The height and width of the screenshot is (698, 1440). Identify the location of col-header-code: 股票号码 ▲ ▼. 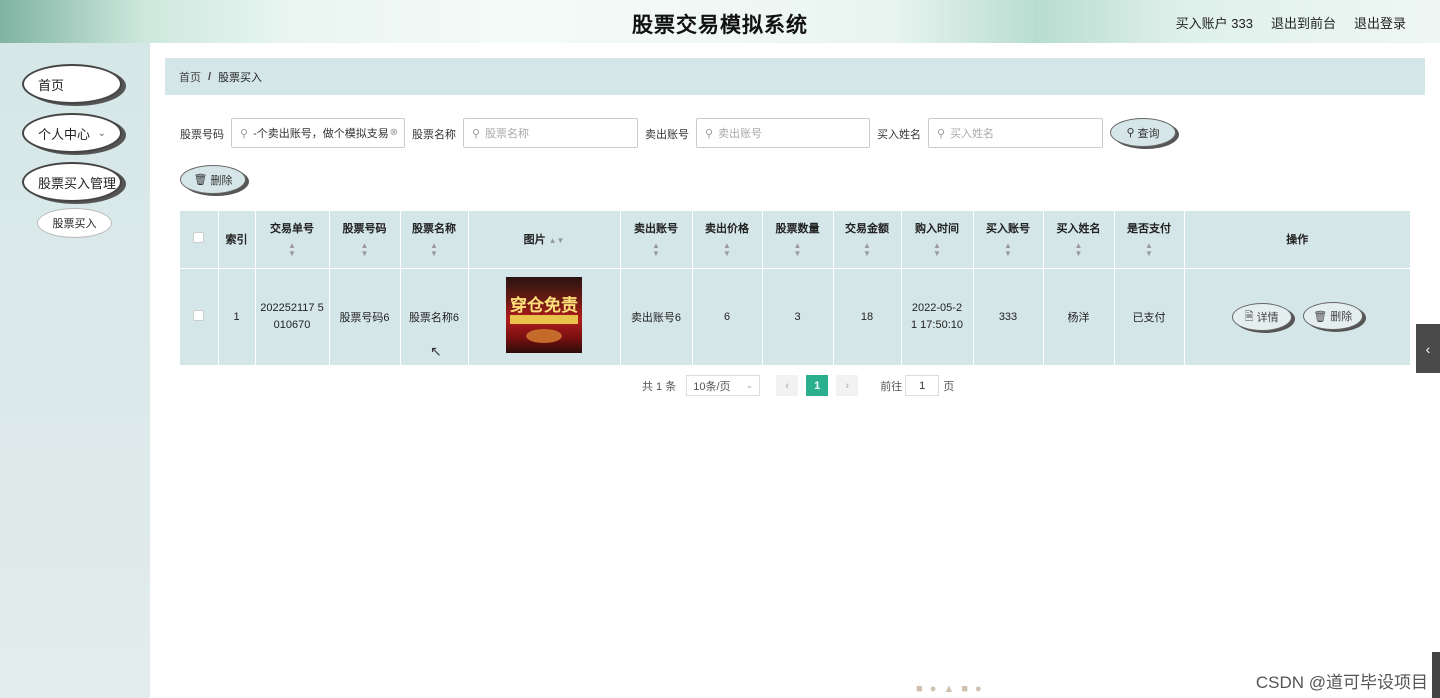
(365, 239).